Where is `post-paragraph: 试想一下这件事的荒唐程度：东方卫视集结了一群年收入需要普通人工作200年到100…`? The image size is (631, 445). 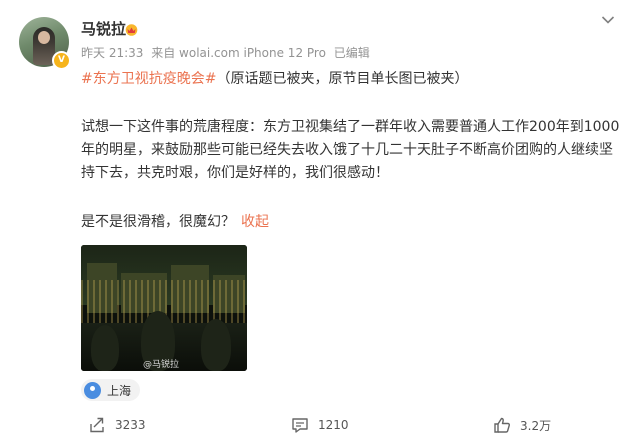 post-paragraph: 试想一下这件事的荒唐程度：东方卫视集结了一群年收入需要普通人工作200年到100… is located at coordinates (350, 150).